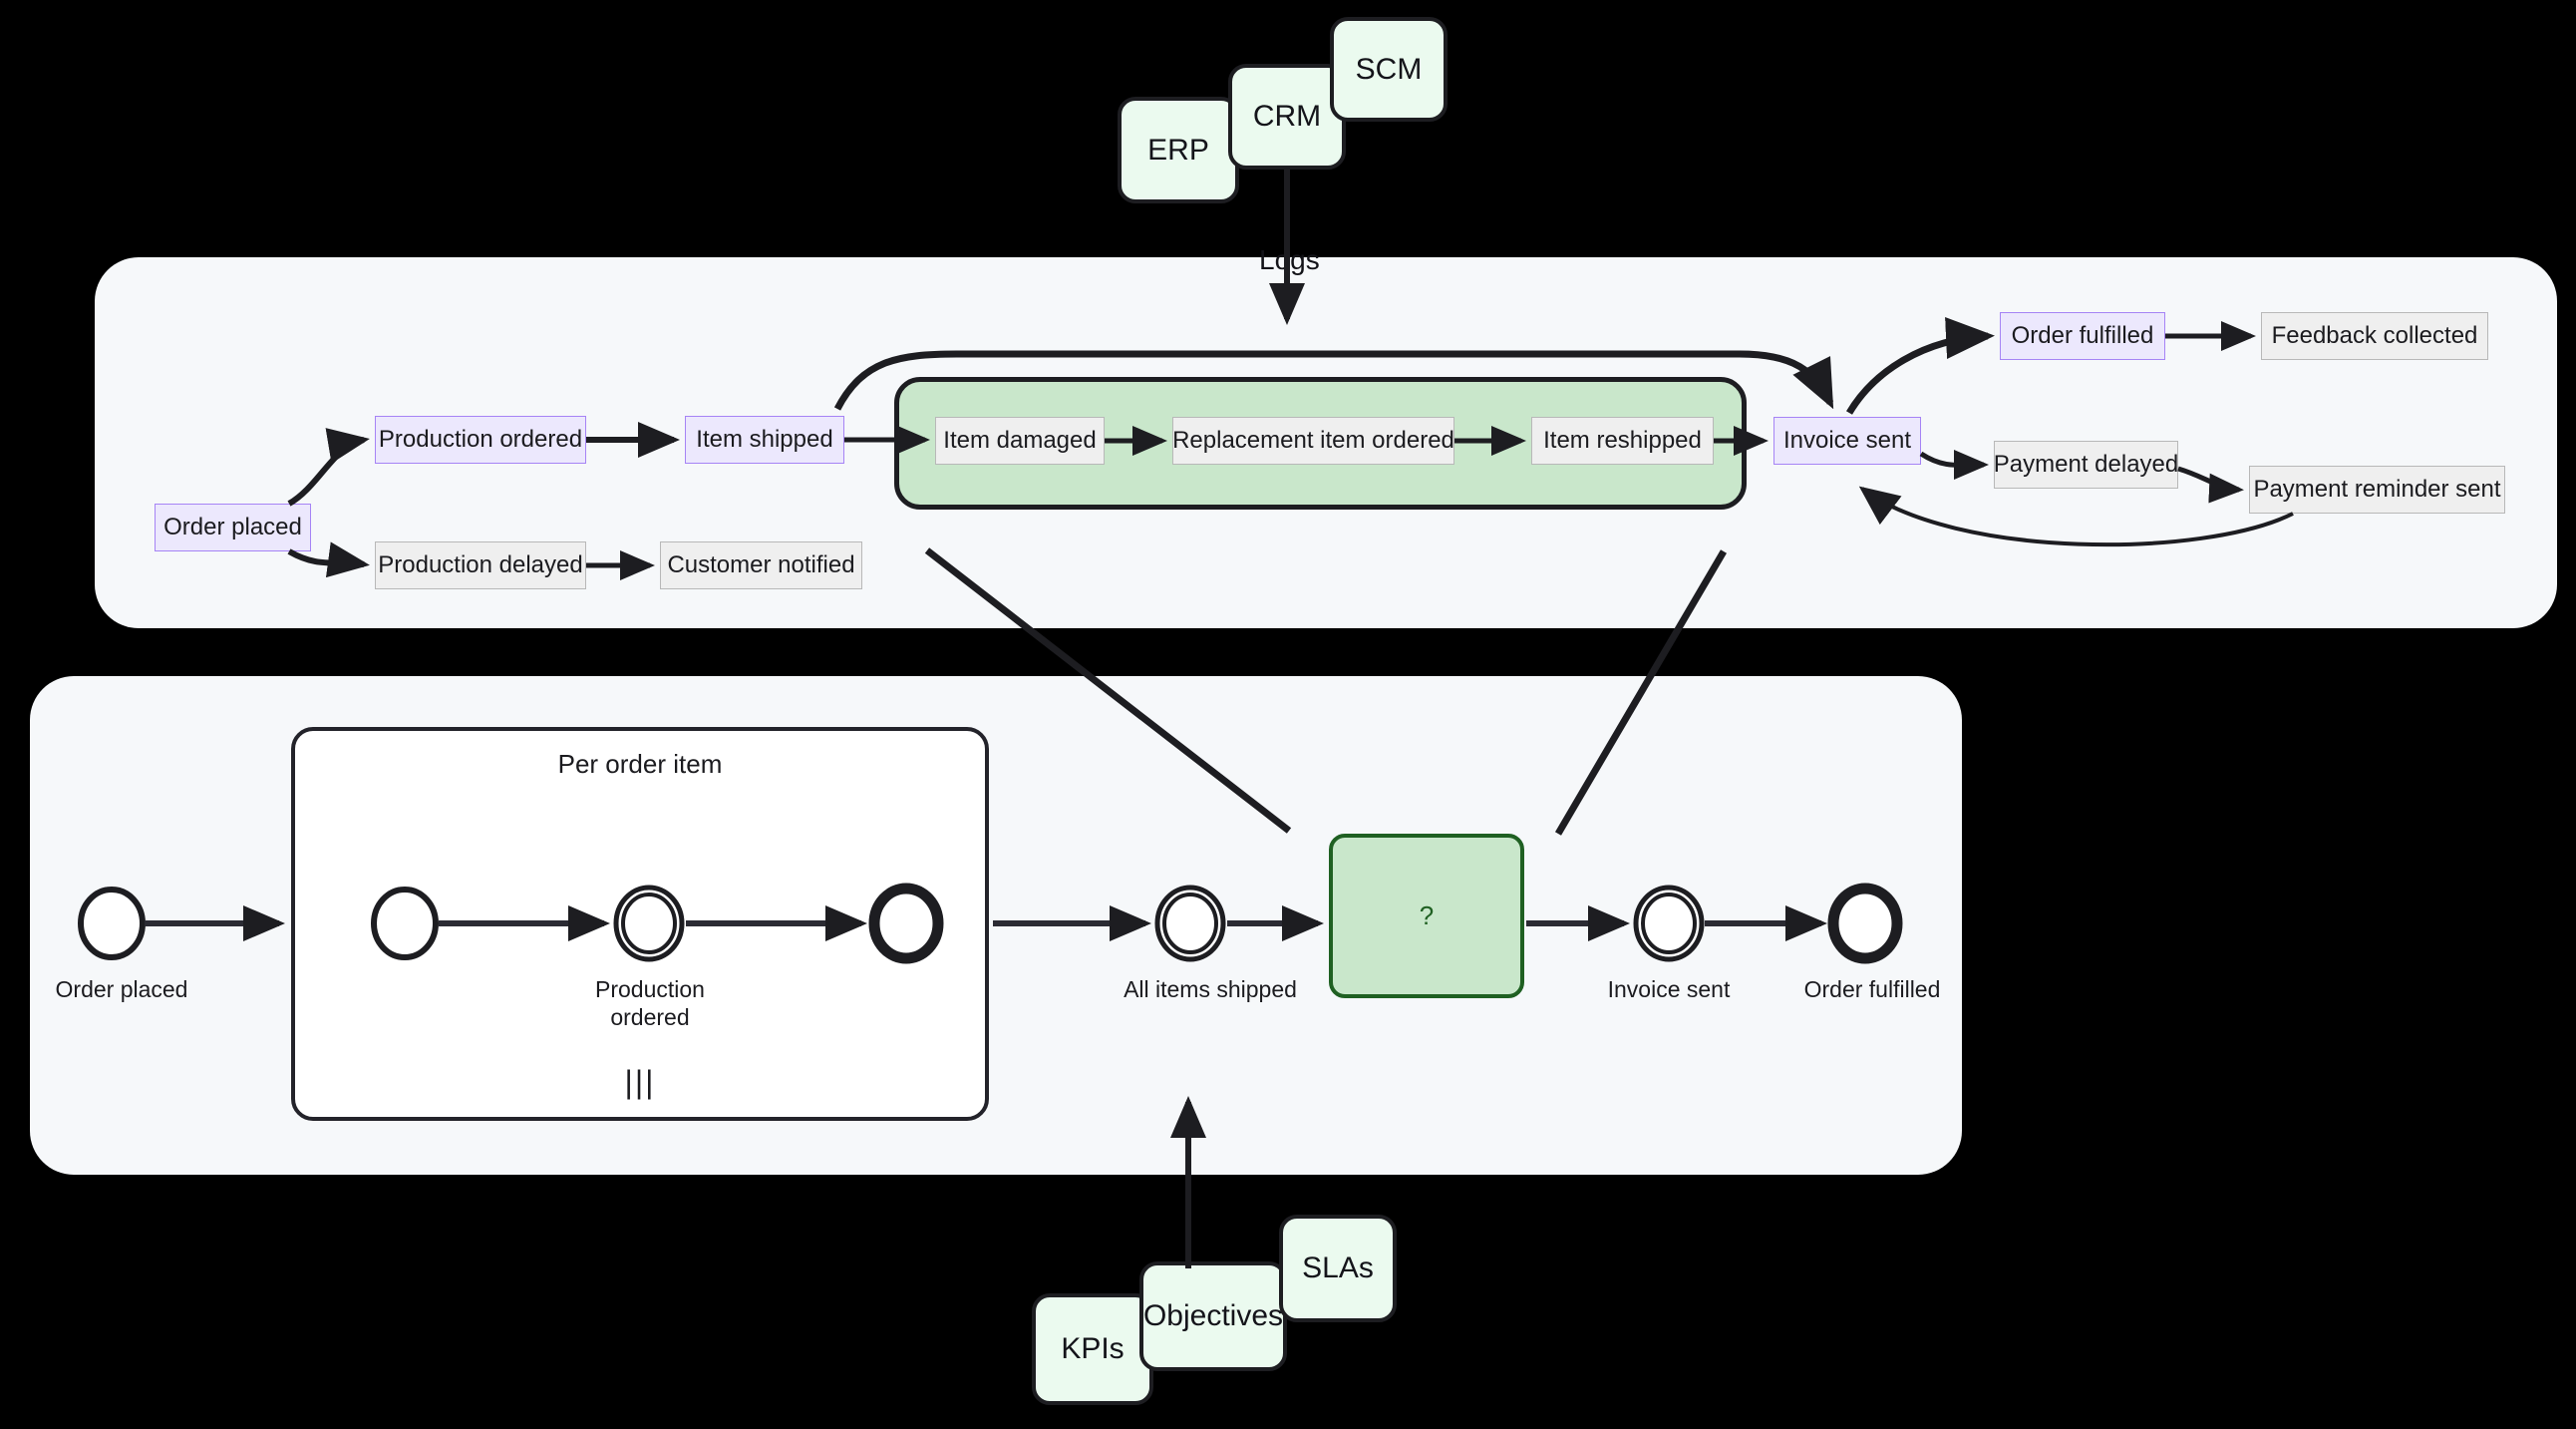 The image size is (2576, 1429). I want to click on node-item-reshipped-label: Item reshipped, so click(1622, 440).